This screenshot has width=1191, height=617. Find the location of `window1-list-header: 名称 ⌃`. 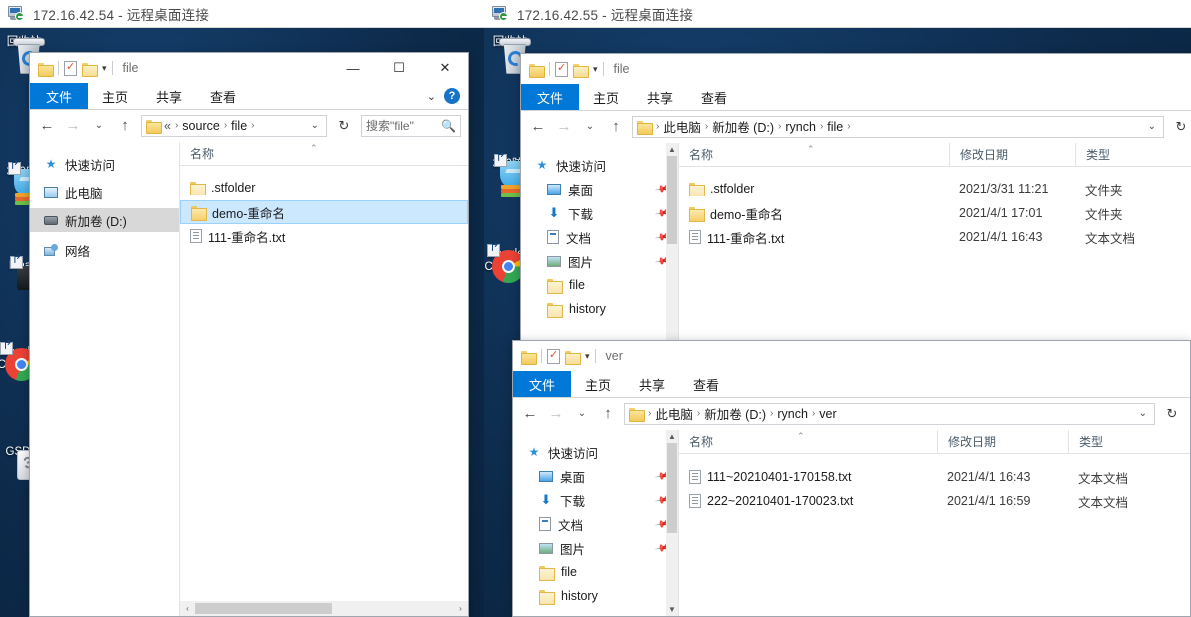

window1-list-header: 名称 ⌃ is located at coordinates (324, 154).